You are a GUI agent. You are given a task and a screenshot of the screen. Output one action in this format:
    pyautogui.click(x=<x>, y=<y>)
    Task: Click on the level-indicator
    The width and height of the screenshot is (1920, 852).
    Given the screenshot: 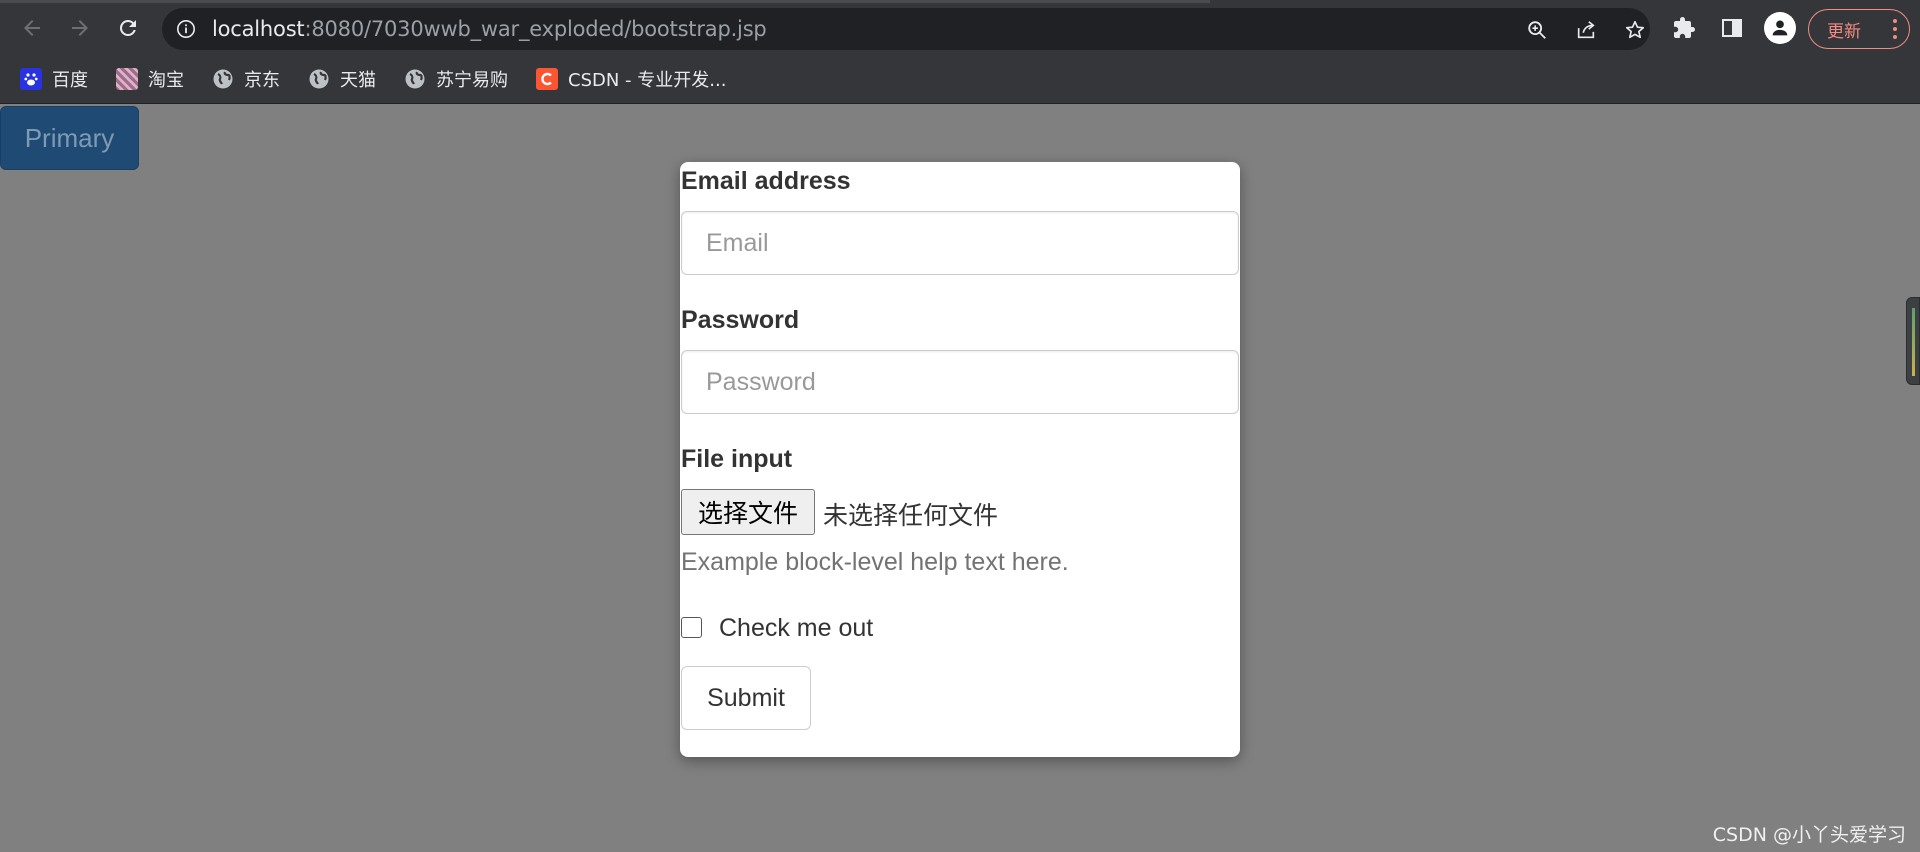 What is the action you would take?
    pyautogui.click(x=1913, y=342)
    